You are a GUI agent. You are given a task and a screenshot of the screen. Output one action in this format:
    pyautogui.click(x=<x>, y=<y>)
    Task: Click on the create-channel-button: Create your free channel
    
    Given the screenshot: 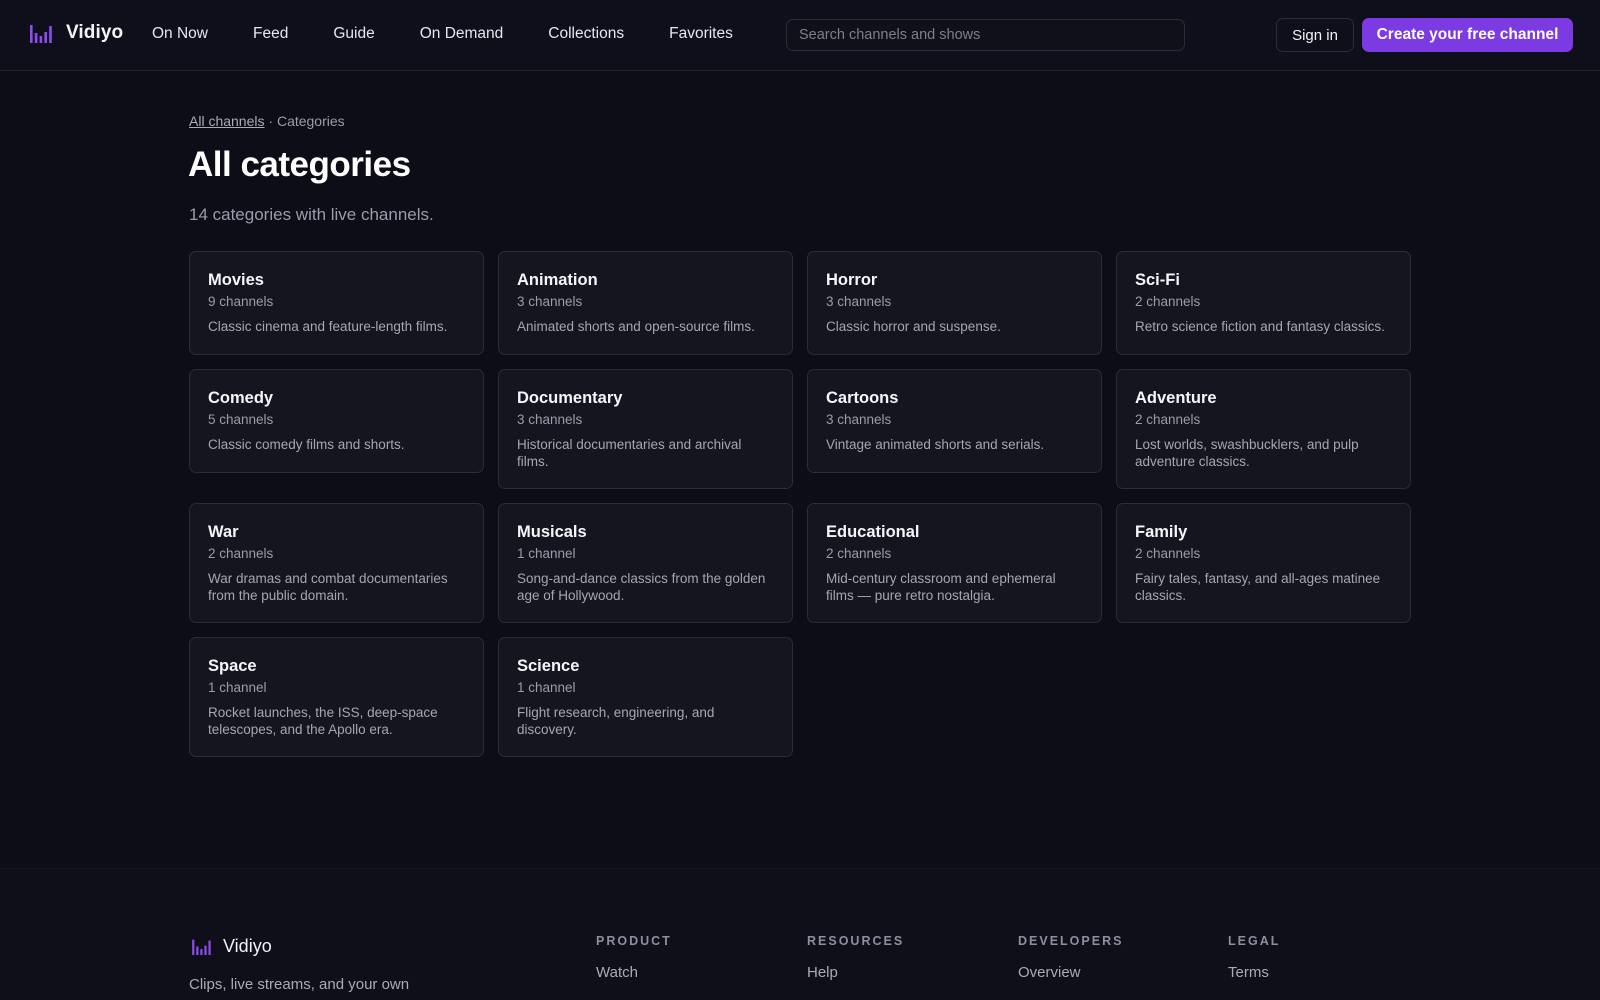 What is the action you would take?
    pyautogui.click(x=1467, y=35)
    